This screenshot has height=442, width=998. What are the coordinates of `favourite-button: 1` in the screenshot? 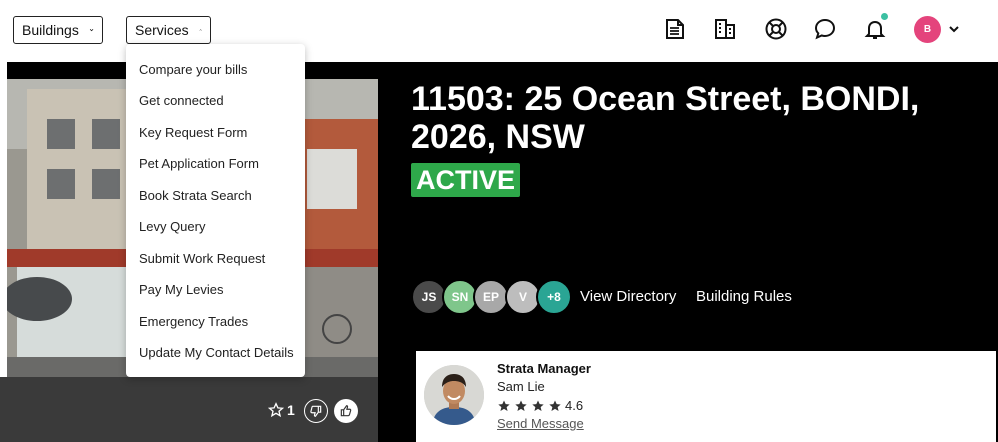 It's located at (281, 410).